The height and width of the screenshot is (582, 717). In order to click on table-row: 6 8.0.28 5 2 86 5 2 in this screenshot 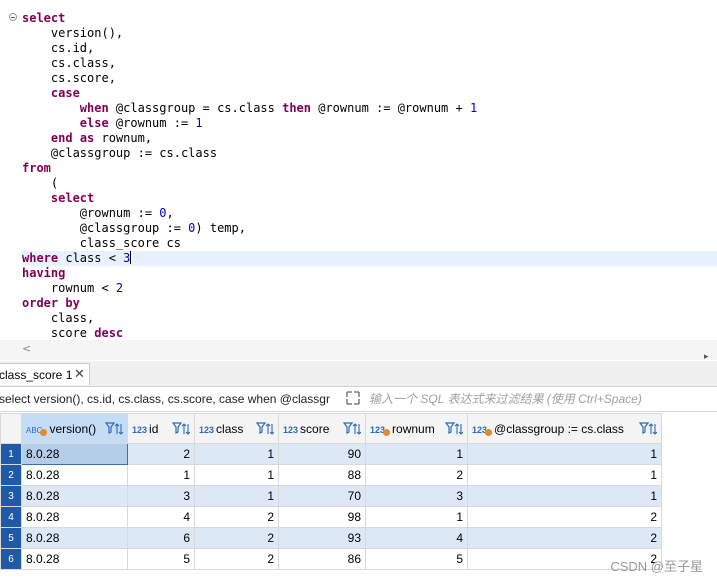, I will do `click(331, 559)`.